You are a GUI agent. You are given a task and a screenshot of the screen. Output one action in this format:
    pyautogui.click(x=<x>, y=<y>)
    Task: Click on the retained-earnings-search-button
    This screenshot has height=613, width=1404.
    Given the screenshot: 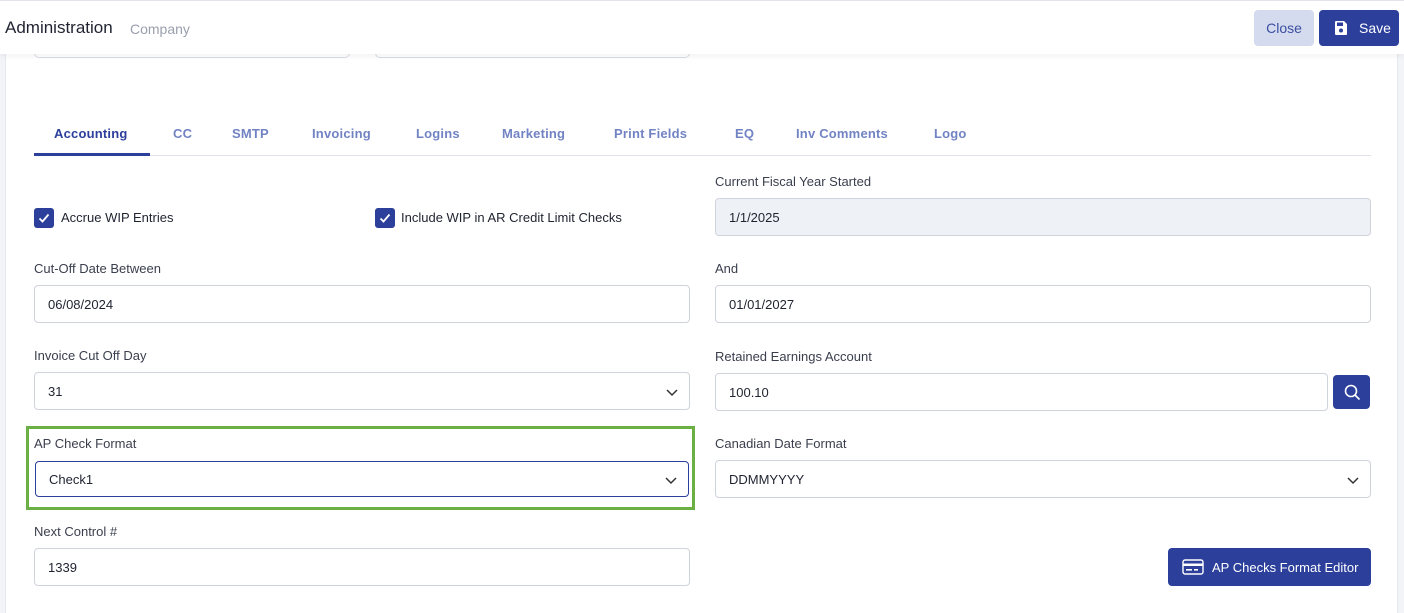 What is the action you would take?
    pyautogui.click(x=1351, y=392)
    